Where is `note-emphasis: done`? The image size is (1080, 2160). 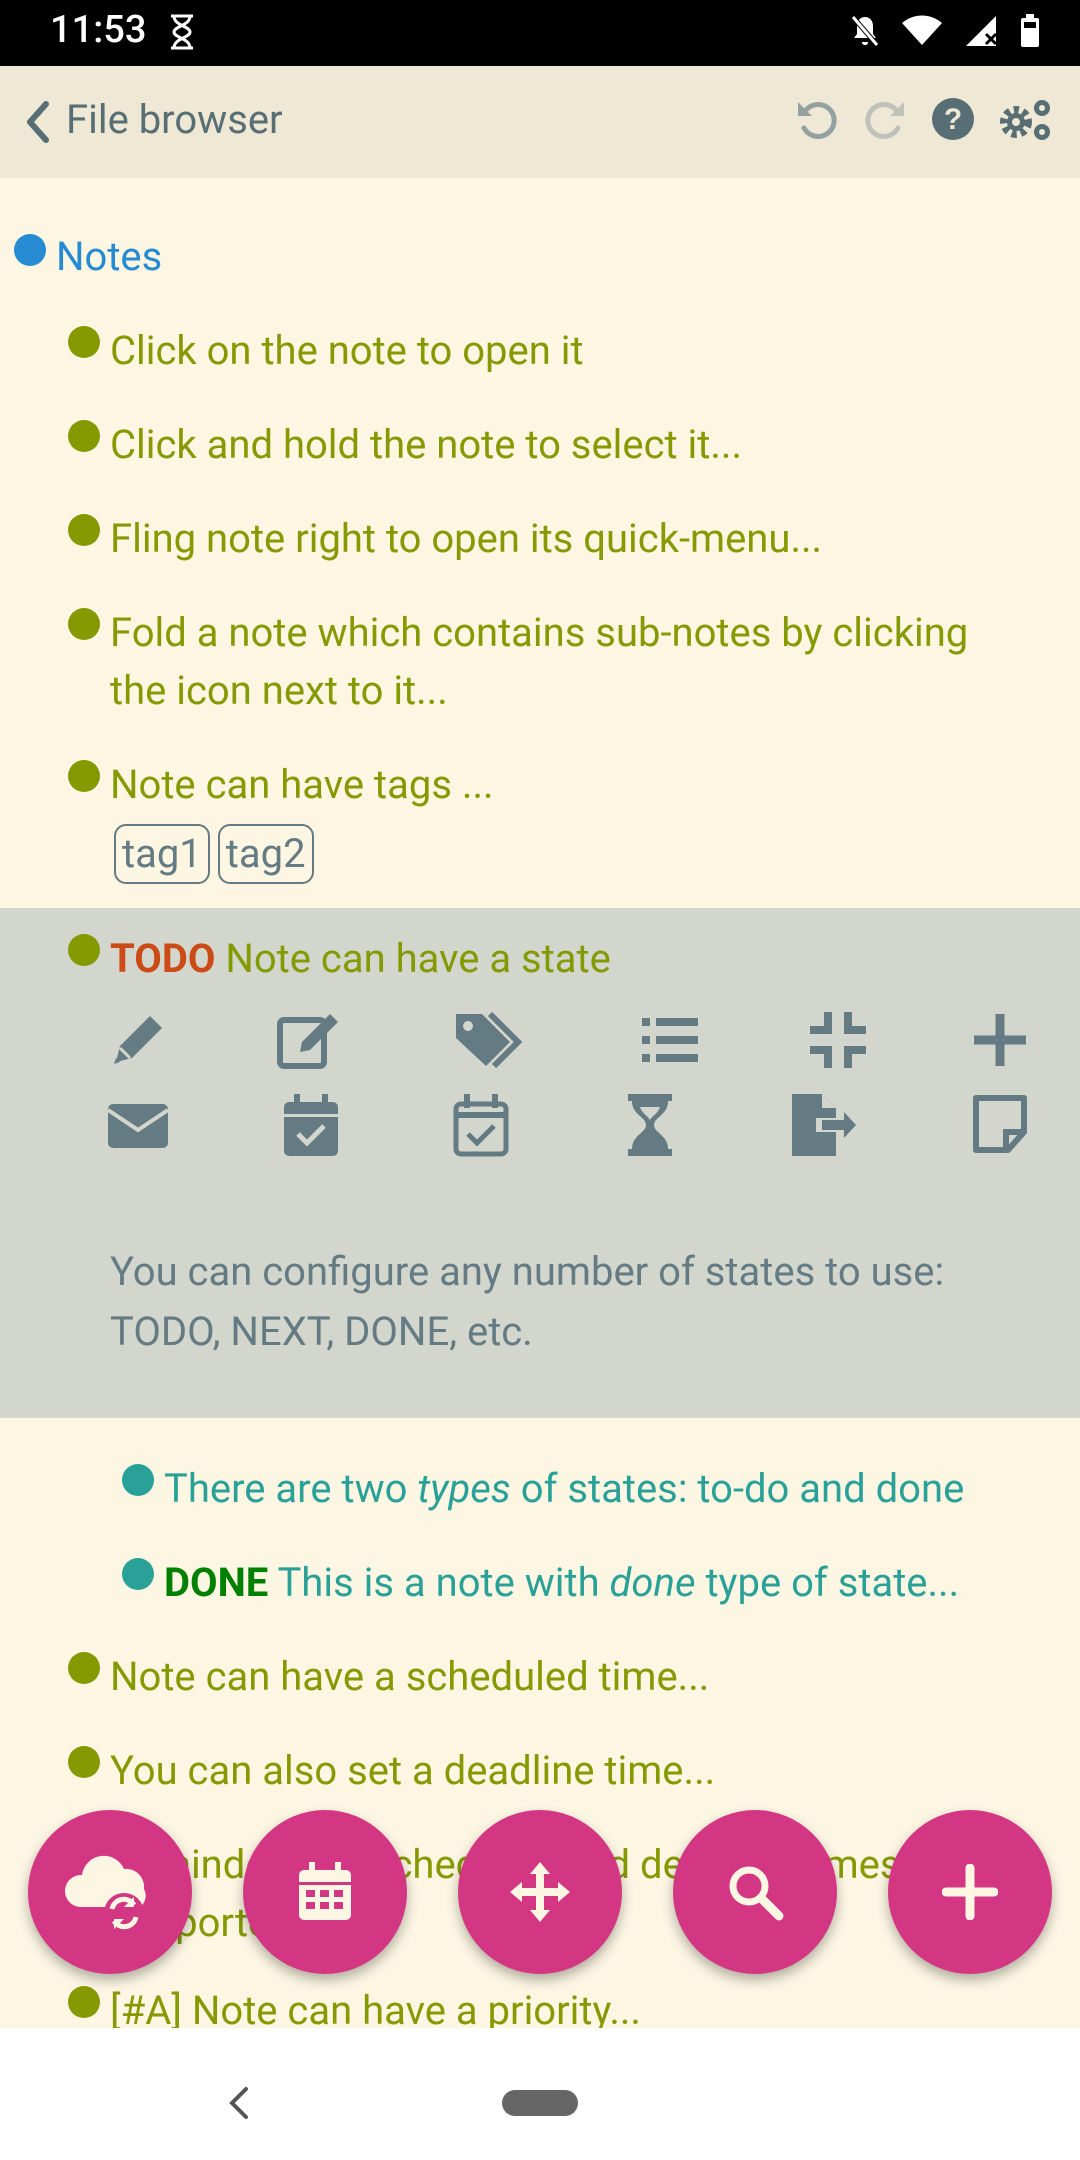 note-emphasis: done is located at coordinates (652, 1582).